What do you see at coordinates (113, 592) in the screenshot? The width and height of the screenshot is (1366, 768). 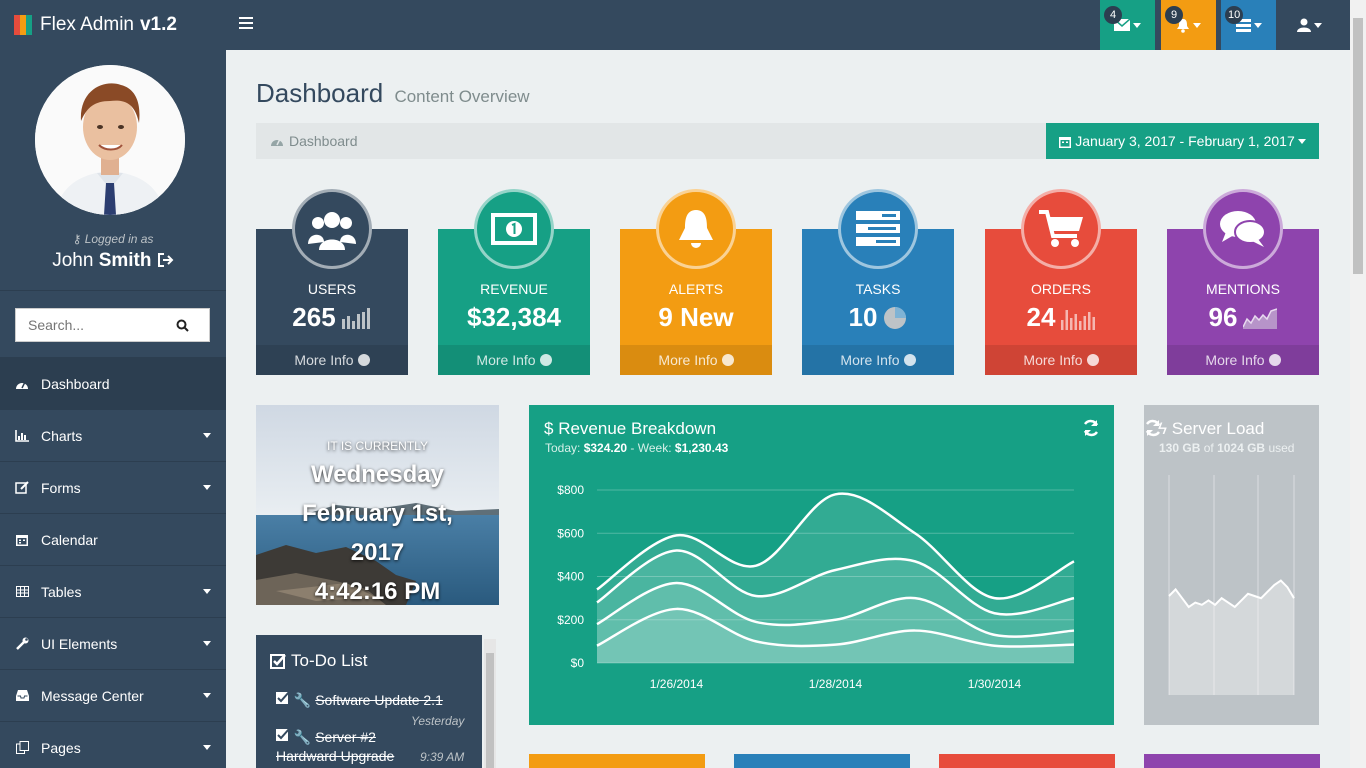 I see `sidebar-item-tables: Tables` at bounding box center [113, 592].